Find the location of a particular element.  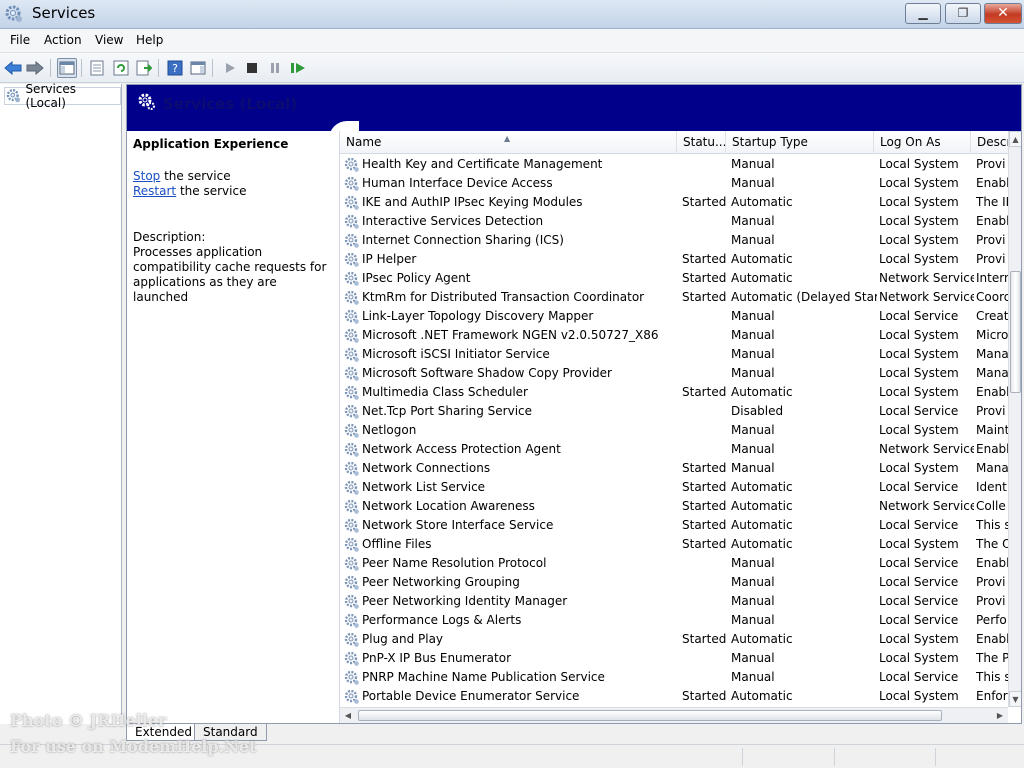

menu-action: Action is located at coordinates (63, 40).